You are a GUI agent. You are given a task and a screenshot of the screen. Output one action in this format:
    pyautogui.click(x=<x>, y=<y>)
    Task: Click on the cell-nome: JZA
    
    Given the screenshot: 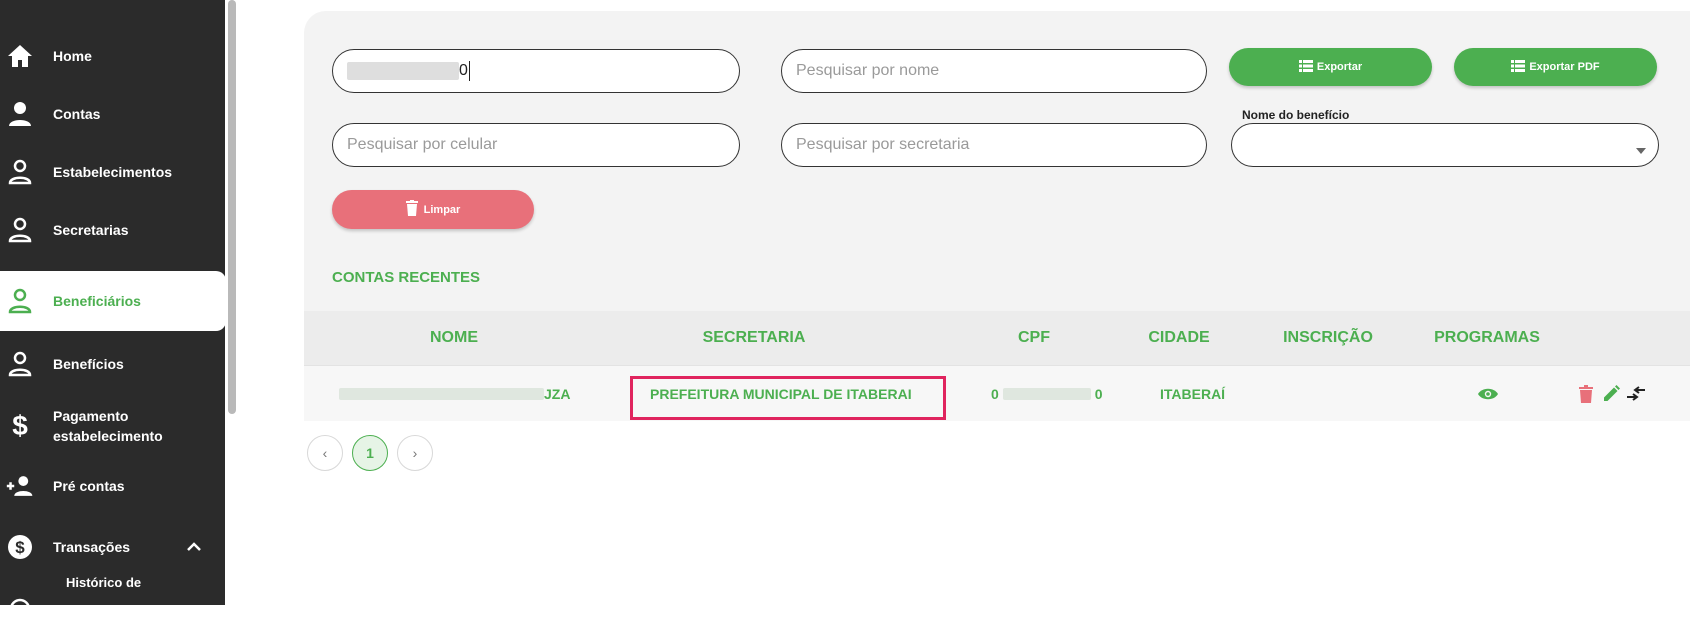 What is the action you would take?
    pyautogui.click(x=454, y=394)
    